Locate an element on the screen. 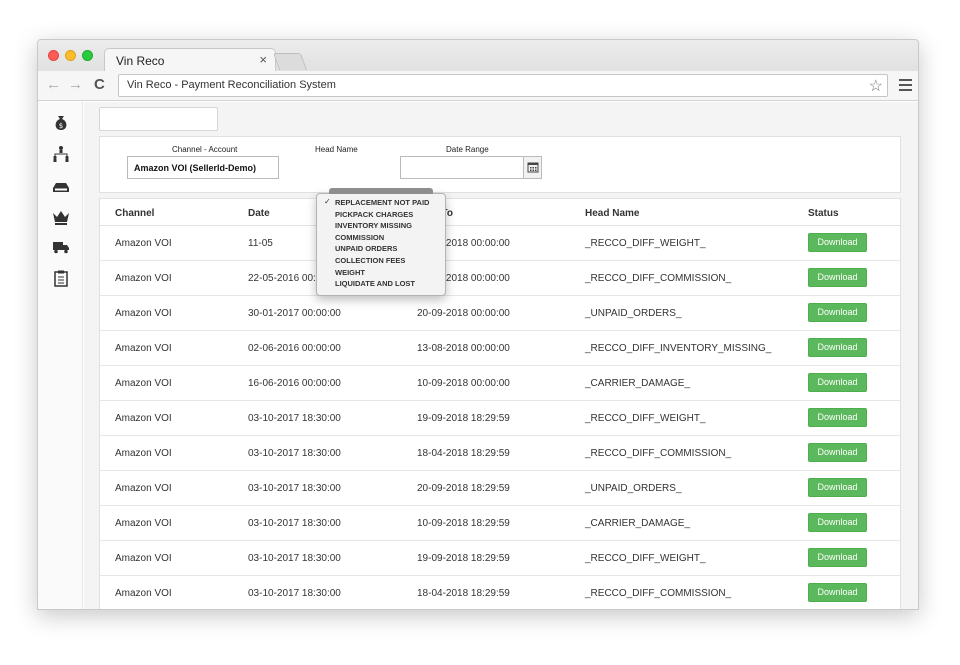 The width and height of the screenshot is (960, 665). sidebar: $ is located at coordinates (60, 355).